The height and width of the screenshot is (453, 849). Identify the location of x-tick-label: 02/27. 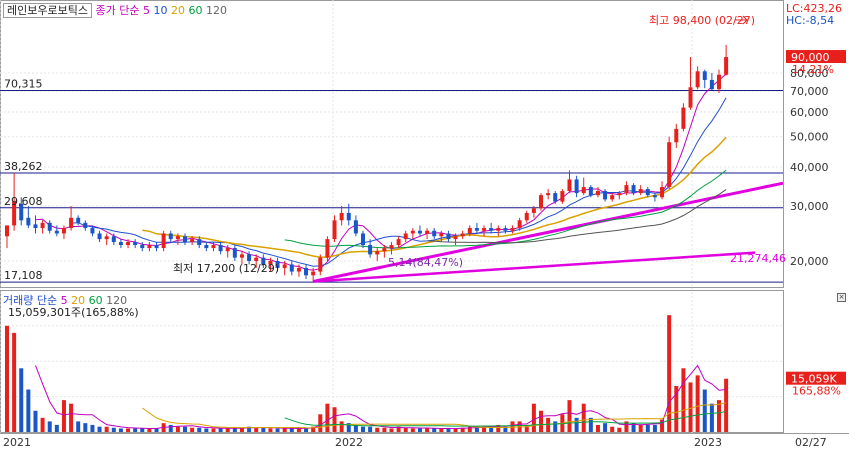
(811, 442).